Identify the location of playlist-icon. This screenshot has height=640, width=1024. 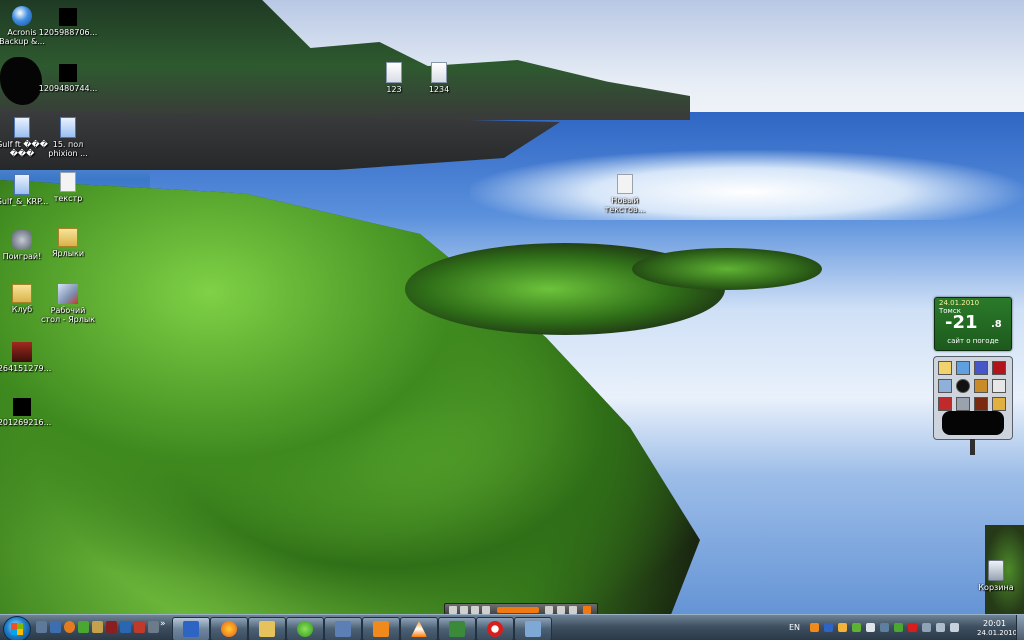
(573, 610).